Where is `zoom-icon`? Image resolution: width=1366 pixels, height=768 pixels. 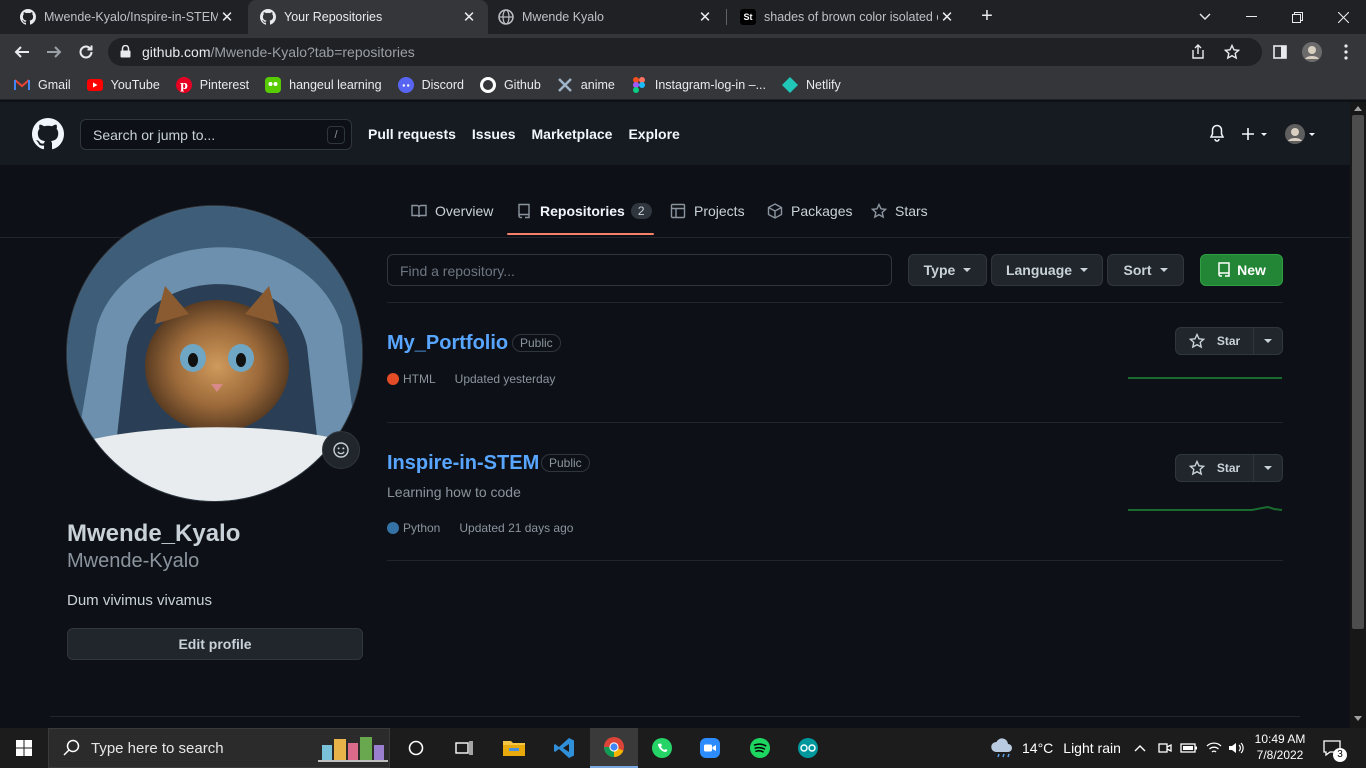
zoom-icon is located at coordinates (710, 748).